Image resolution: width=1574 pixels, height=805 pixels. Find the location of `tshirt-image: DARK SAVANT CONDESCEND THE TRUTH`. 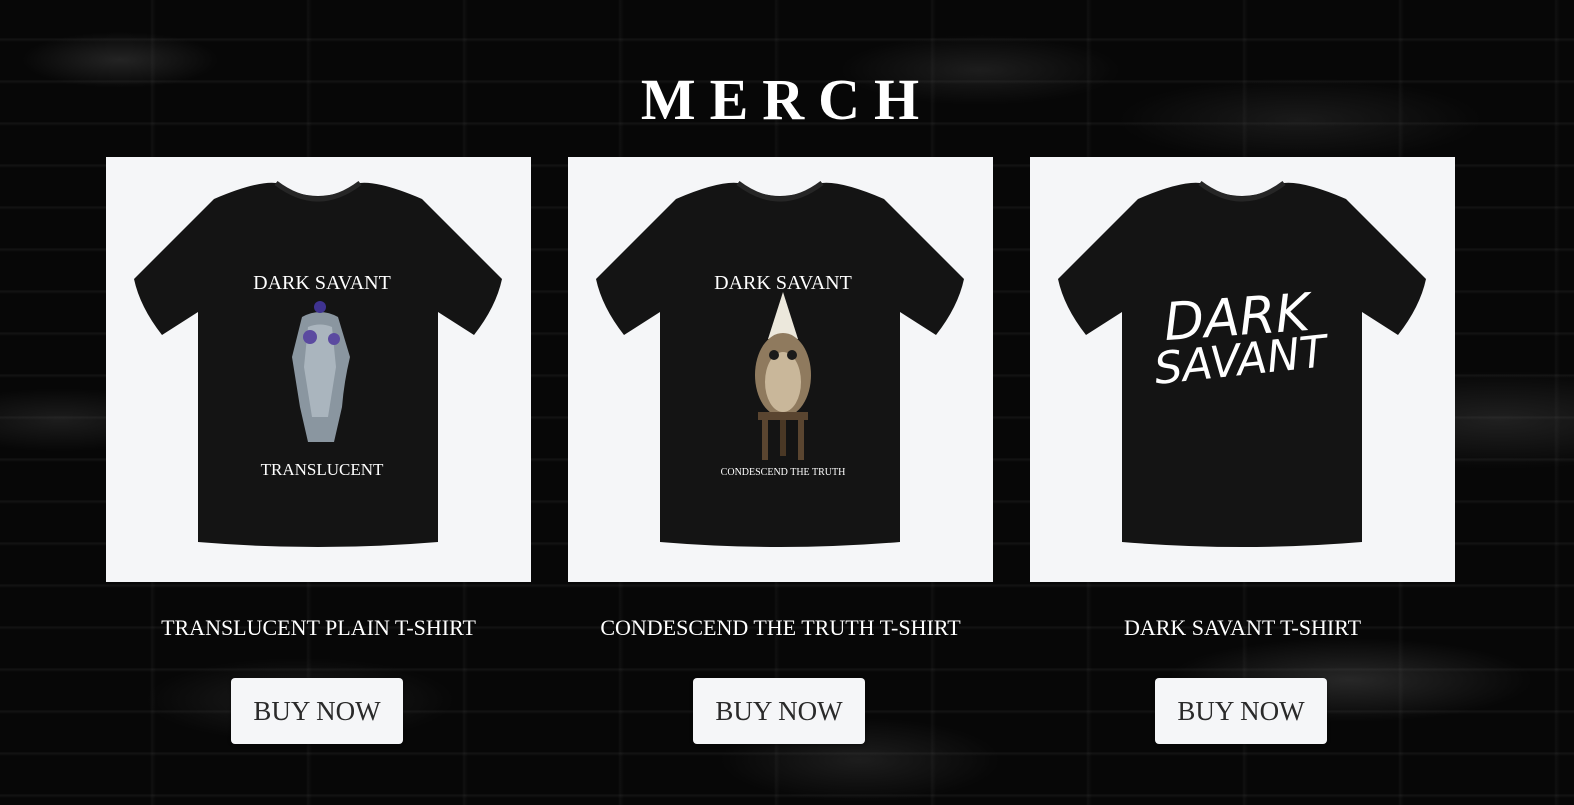

tshirt-image: DARK SAVANT CONDESCEND THE TRUTH is located at coordinates (780, 364).